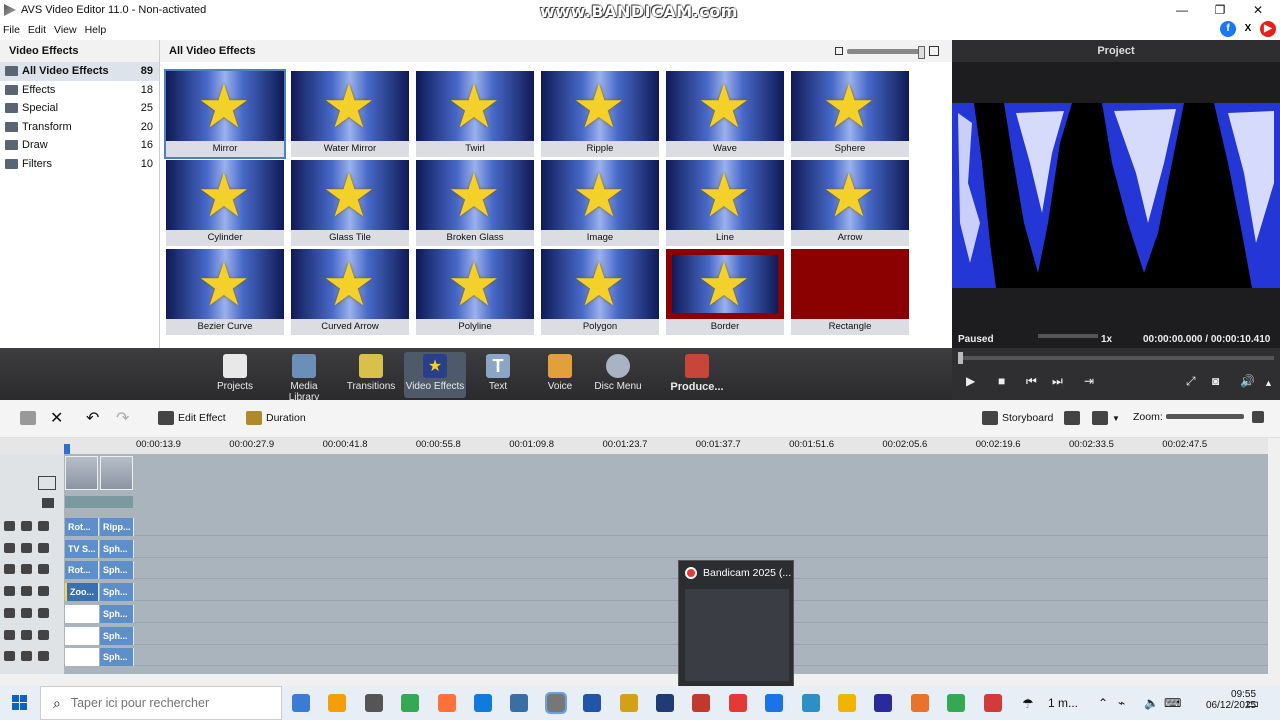 This screenshot has height=720, width=1280. I want to click on facebook-icon: f, so click(1228, 29).